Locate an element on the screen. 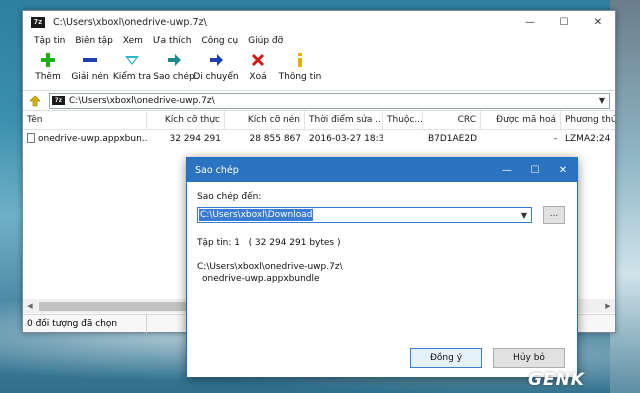  minimize-button: — is located at coordinates (530, 22).